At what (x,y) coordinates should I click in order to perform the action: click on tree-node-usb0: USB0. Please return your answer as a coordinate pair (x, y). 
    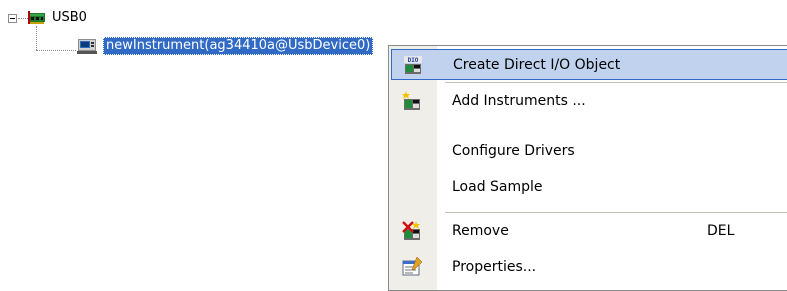
    Looking at the image, I should click on (69, 18).